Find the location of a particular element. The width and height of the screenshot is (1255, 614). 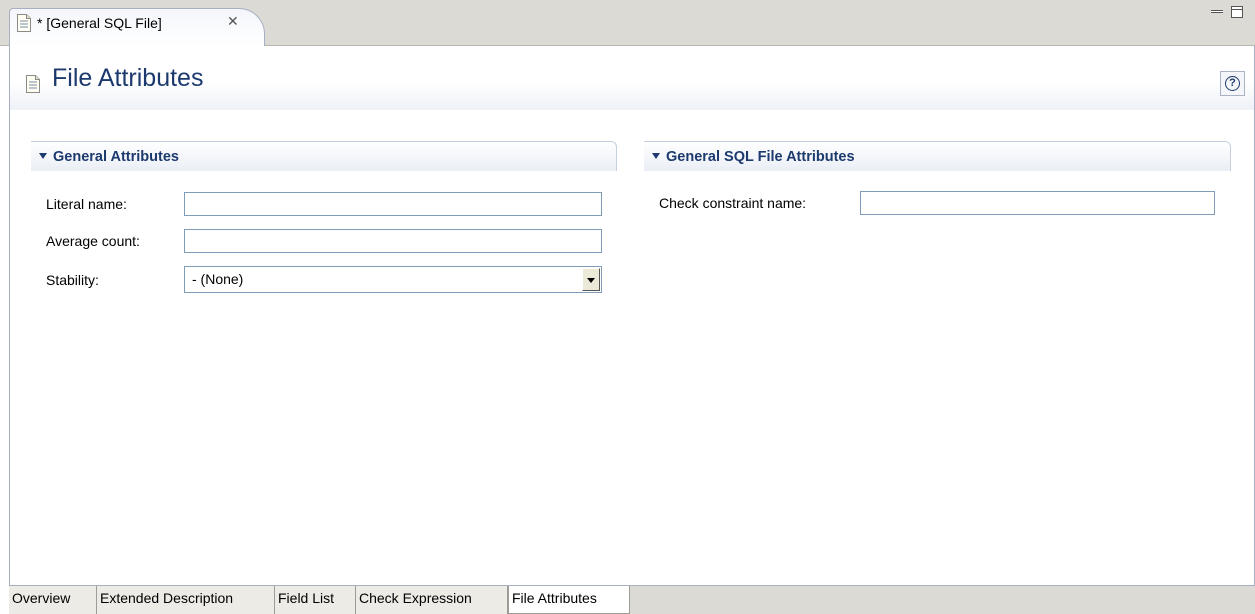

literal-name-input is located at coordinates (393, 204).